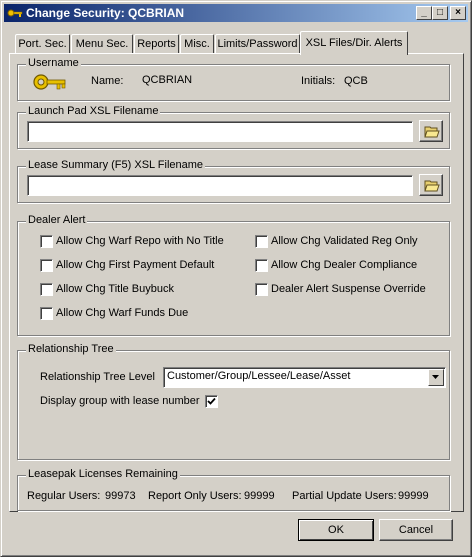 The image size is (472, 557). What do you see at coordinates (261, 289) in the screenshot?
I see `dealer-alert-suspense-override-checkbox` at bounding box center [261, 289].